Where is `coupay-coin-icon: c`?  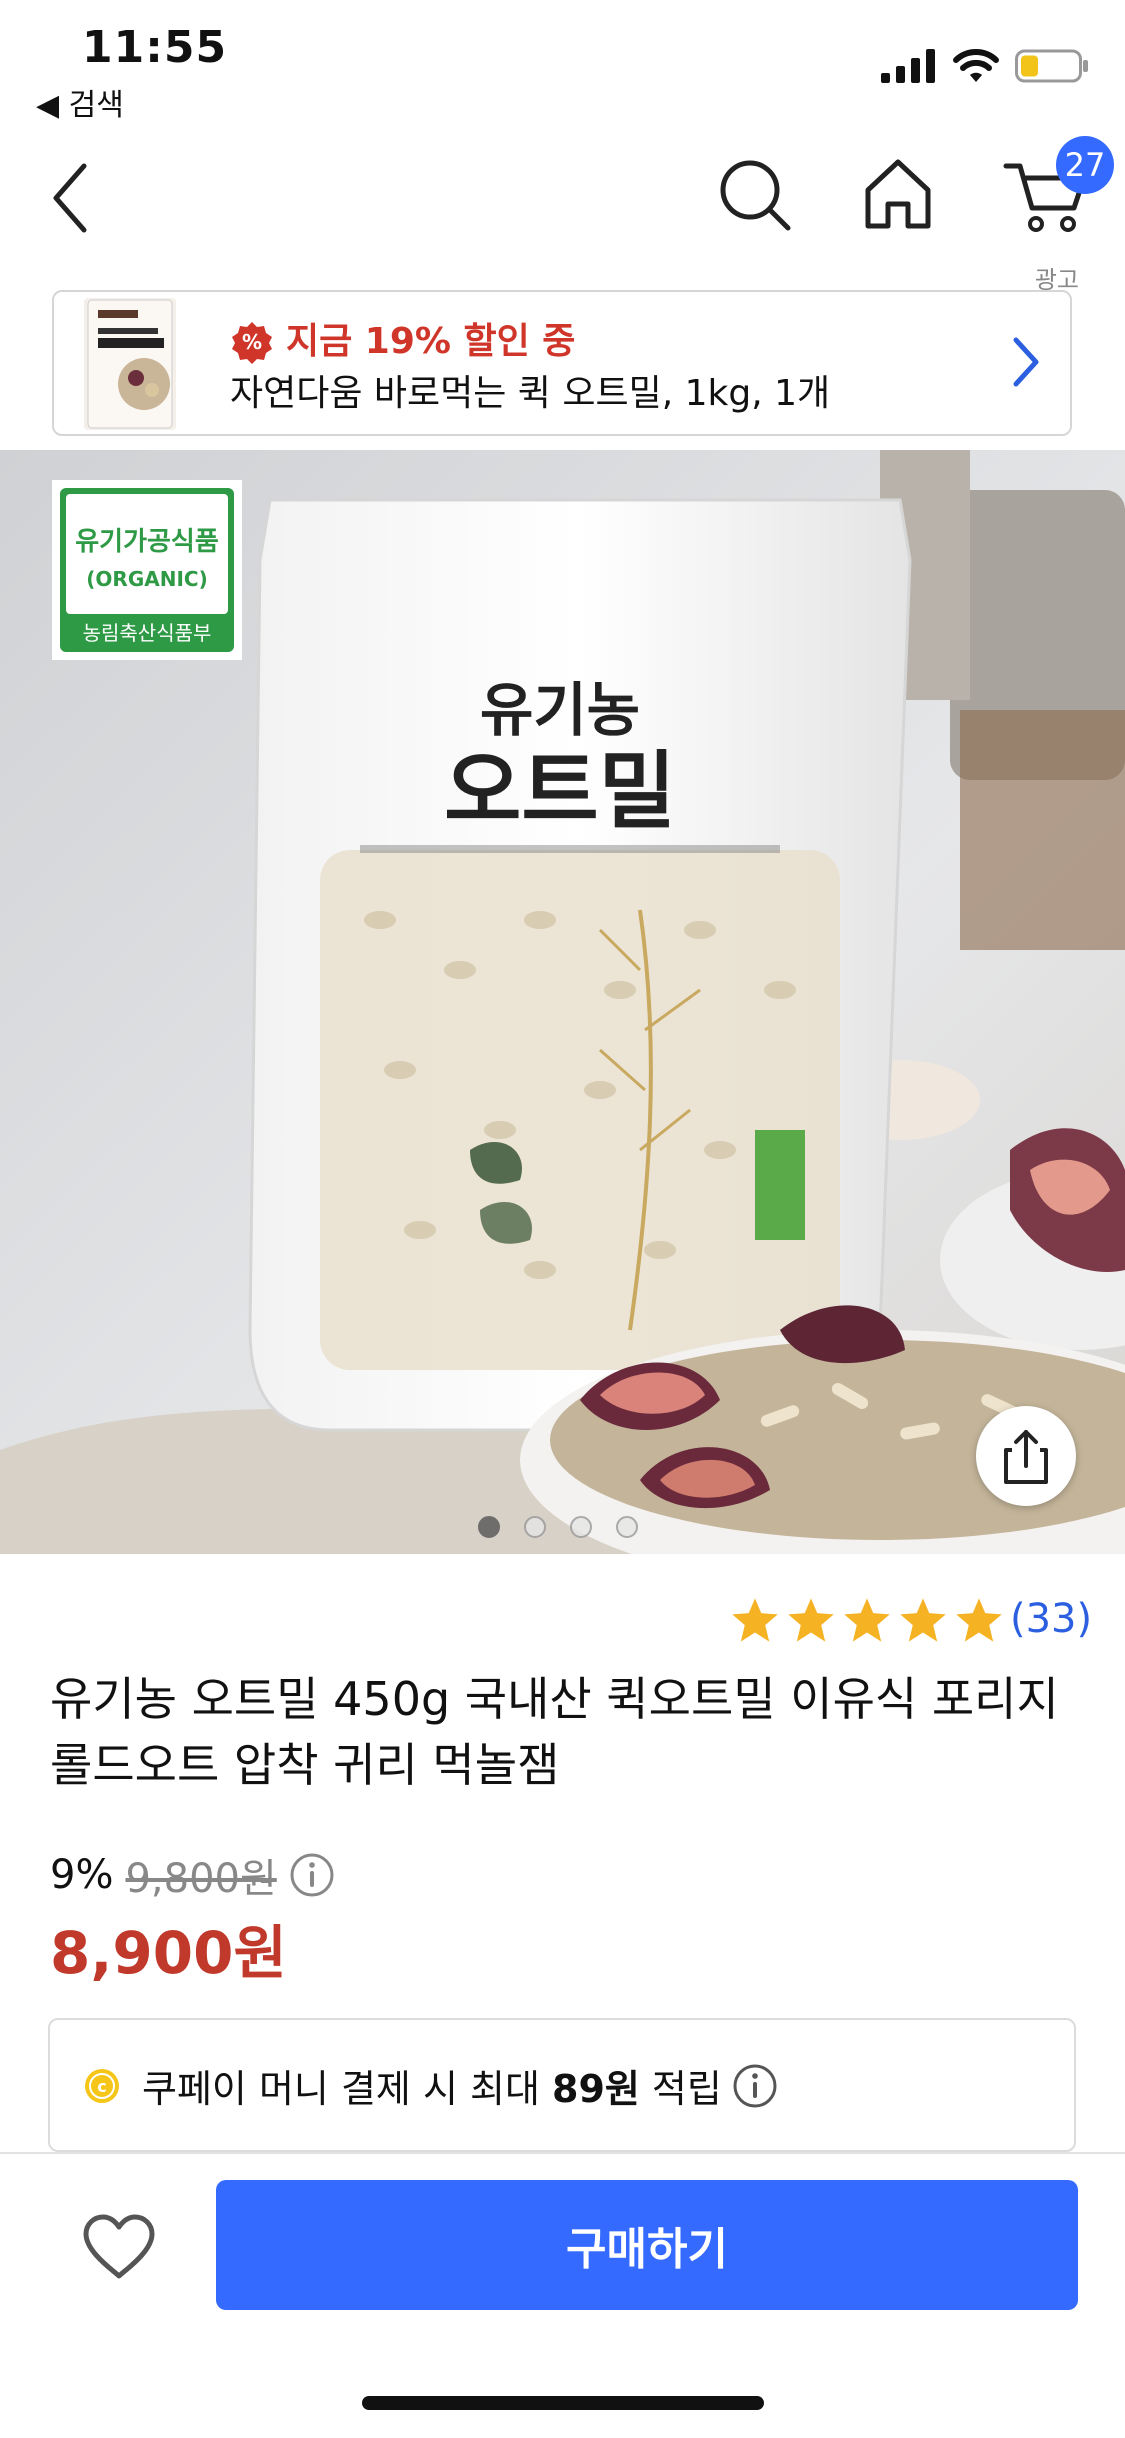
coupay-coin-icon: c is located at coordinates (102, 2086).